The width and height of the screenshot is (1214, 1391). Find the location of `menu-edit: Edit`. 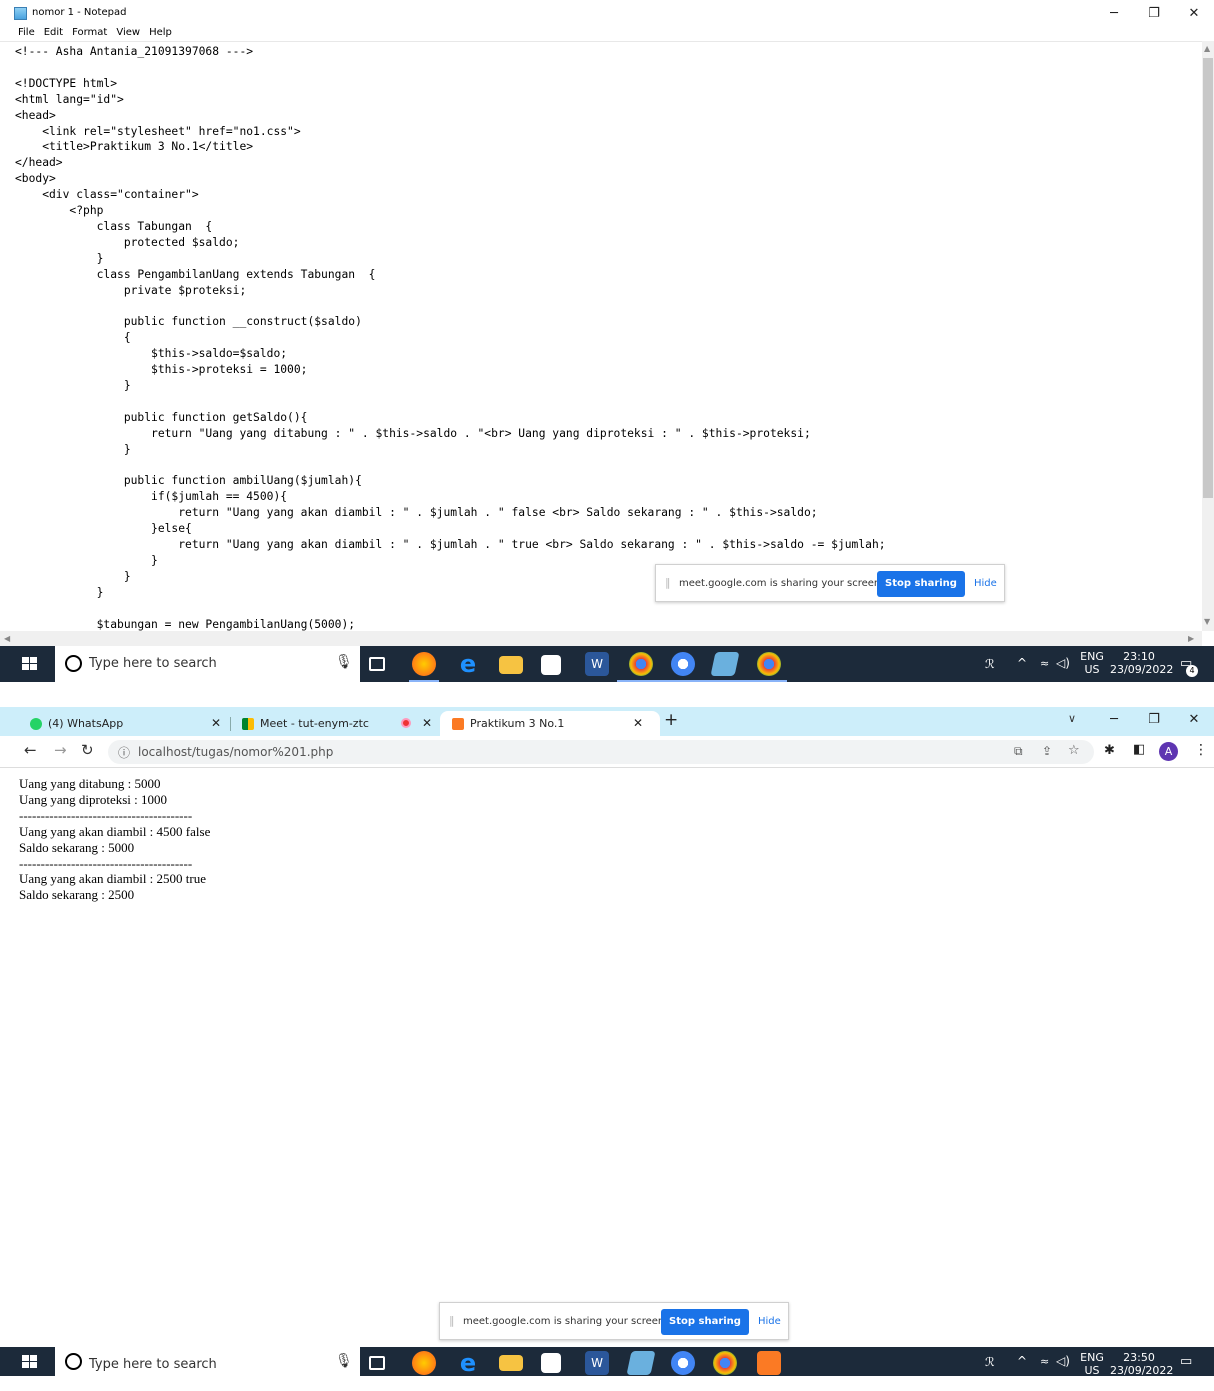

menu-edit: Edit is located at coordinates (53, 34).